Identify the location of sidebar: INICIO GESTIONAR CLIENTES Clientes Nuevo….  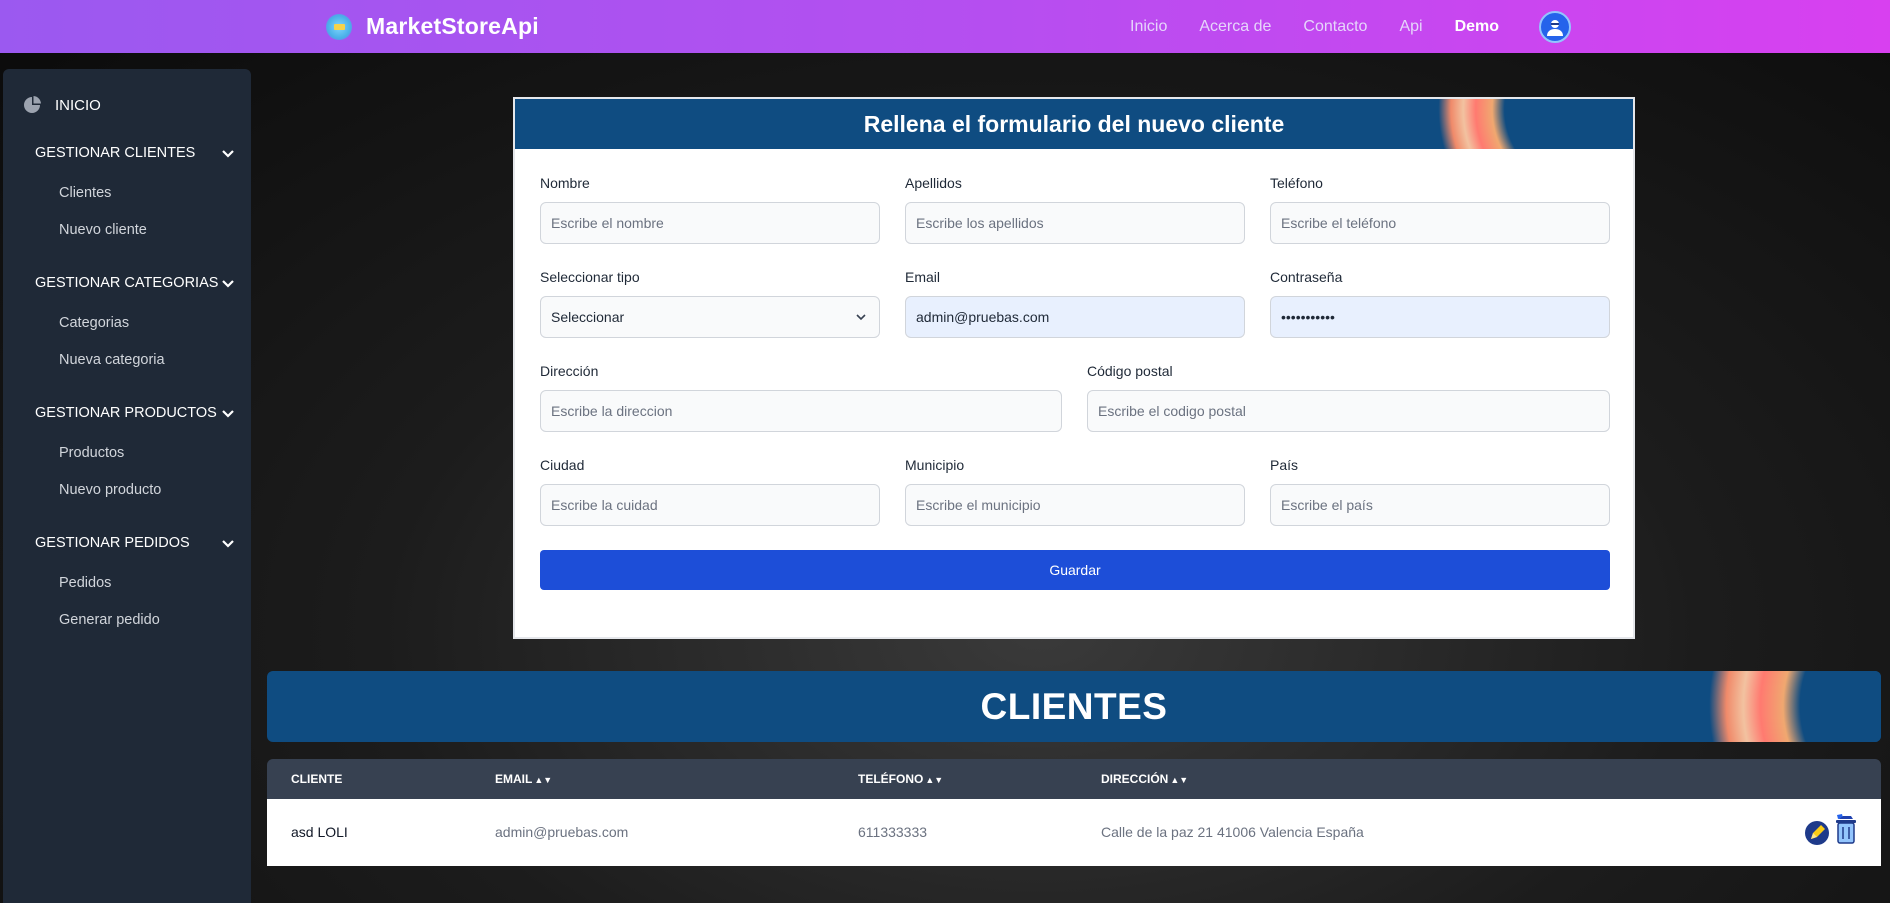
(127, 486).